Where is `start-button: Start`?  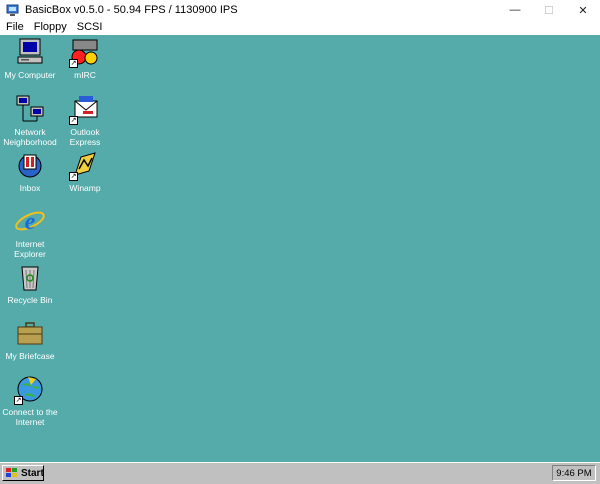
start-button: Start is located at coordinates (23, 473).